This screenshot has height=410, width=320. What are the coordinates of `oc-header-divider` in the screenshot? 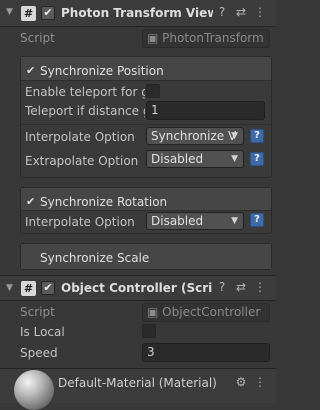 It's located at (138, 300).